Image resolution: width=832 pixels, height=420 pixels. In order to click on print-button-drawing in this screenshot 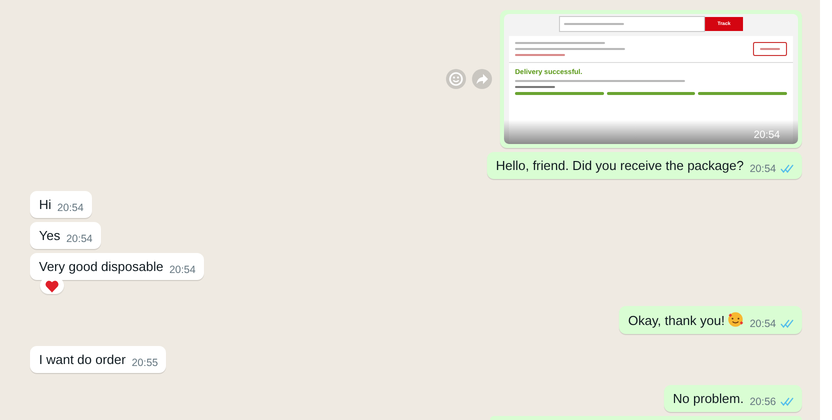, I will do `click(770, 49)`.